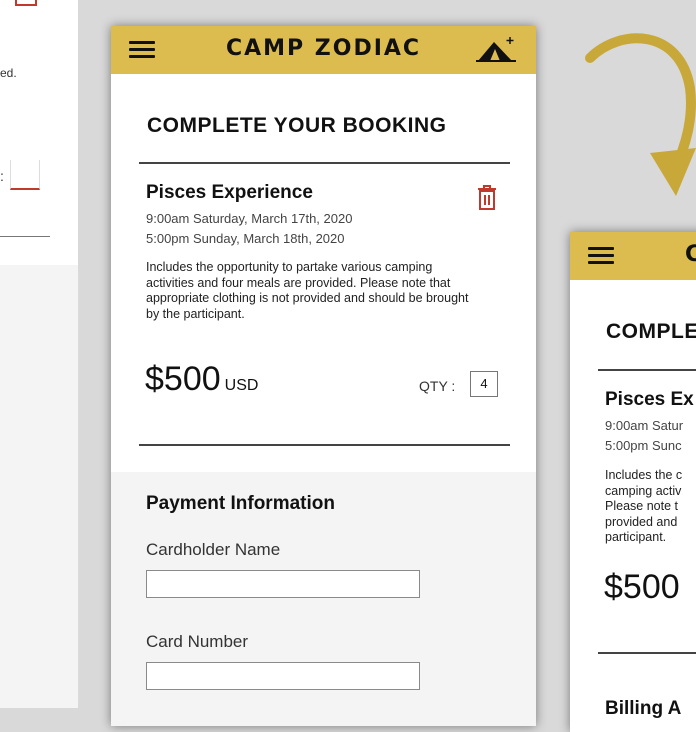 The image size is (696, 732). I want to click on billing-heading: Billing A, so click(643, 708).